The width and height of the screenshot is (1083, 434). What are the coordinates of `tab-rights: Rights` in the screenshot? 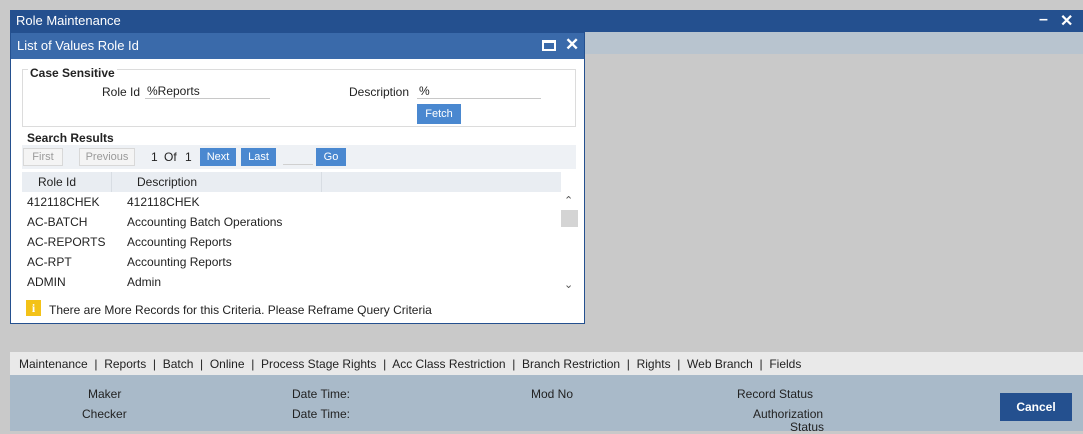 It's located at (654, 364).